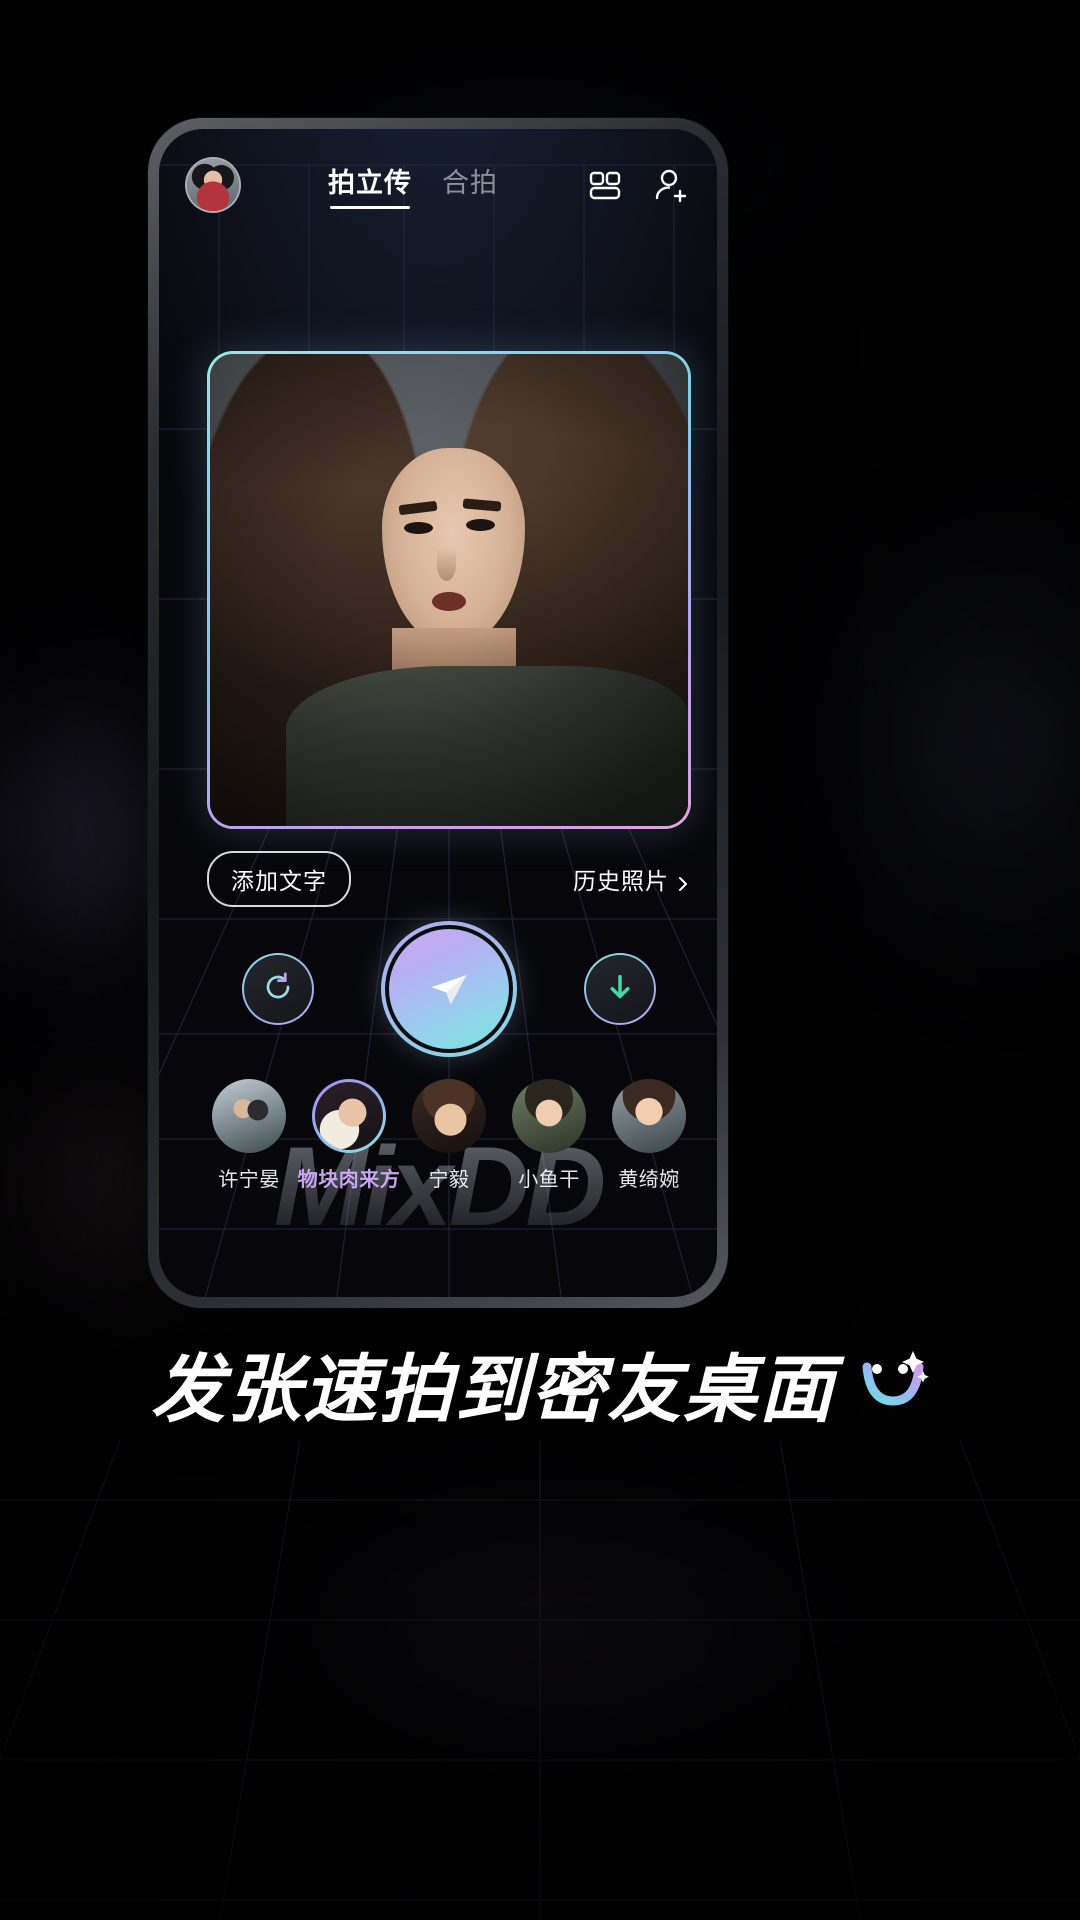  I want to click on send-button, so click(449, 989).